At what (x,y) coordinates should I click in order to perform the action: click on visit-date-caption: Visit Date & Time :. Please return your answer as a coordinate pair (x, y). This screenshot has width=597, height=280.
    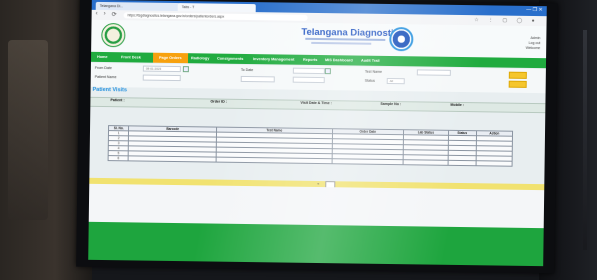
    Looking at the image, I should click on (316, 103).